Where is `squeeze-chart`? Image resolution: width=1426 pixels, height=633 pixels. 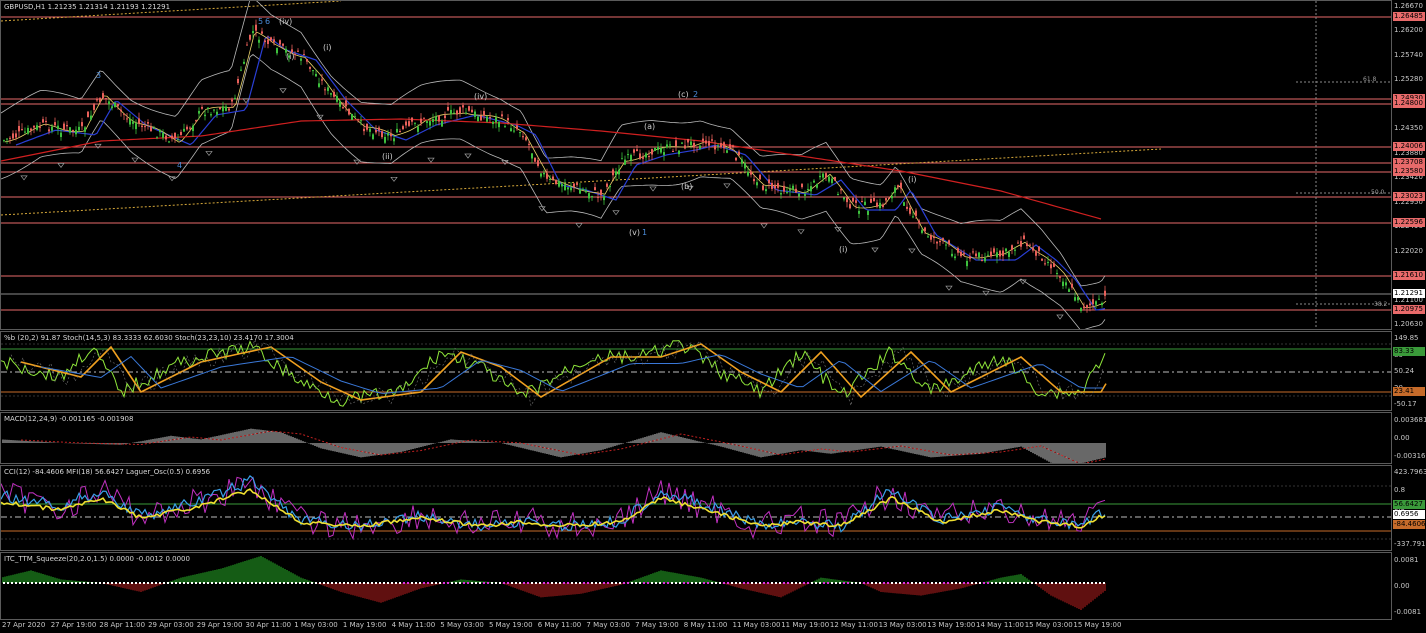 squeeze-chart is located at coordinates (554, 583).